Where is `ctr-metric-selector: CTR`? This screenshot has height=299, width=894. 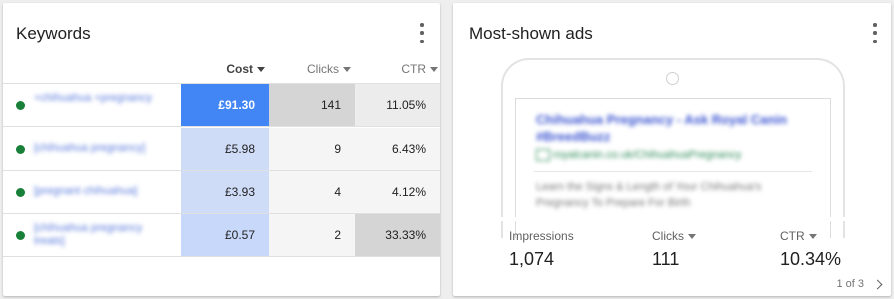 ctr-metric-selector: CTR is located at coordinates (810, 236).